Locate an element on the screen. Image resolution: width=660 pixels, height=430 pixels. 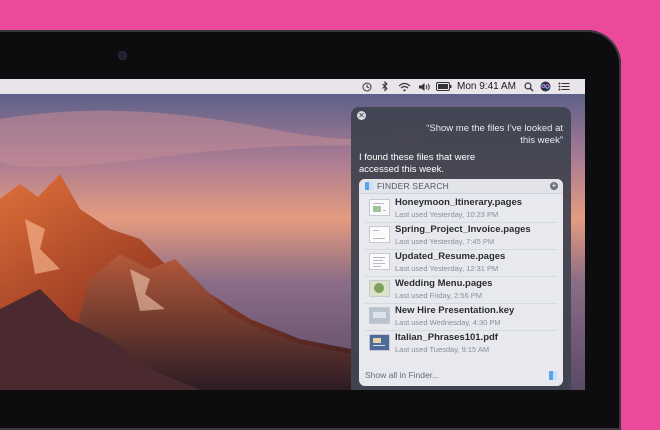
file-last-used: Last used Tuesday, 9:15 AM is located at coordinates (442, 349).